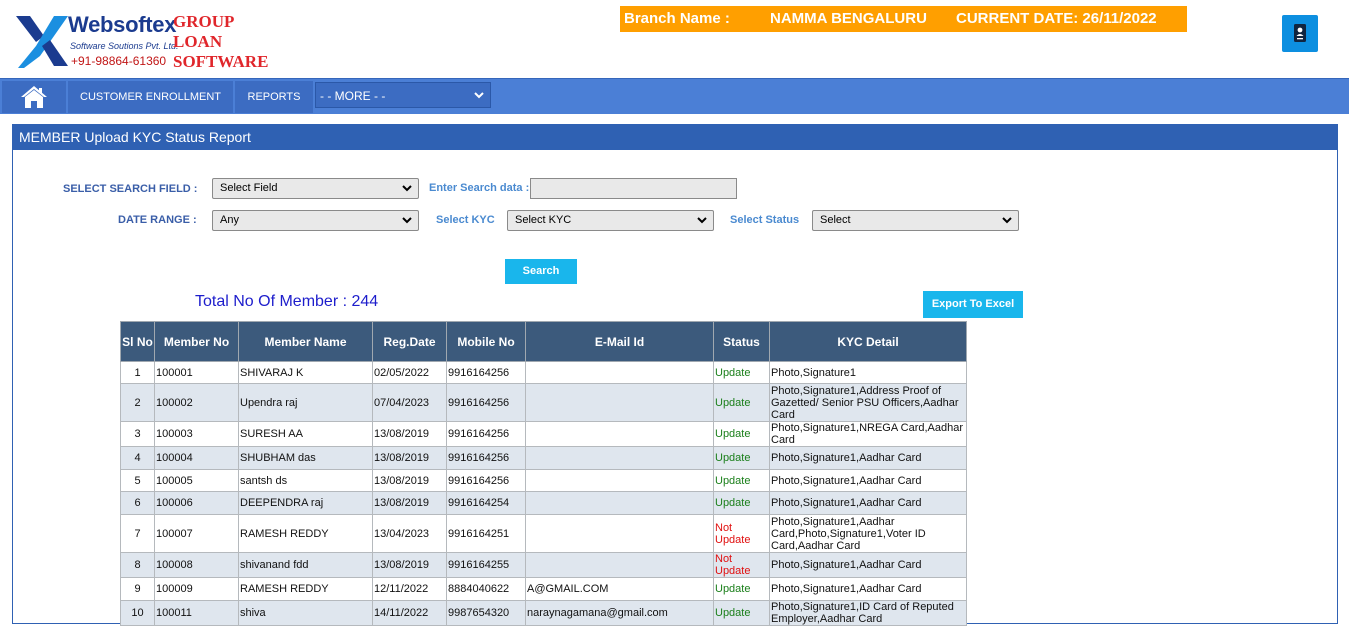 The image size is (1349, 626). I want to click on status-label: Select Status, so click(765, 220).